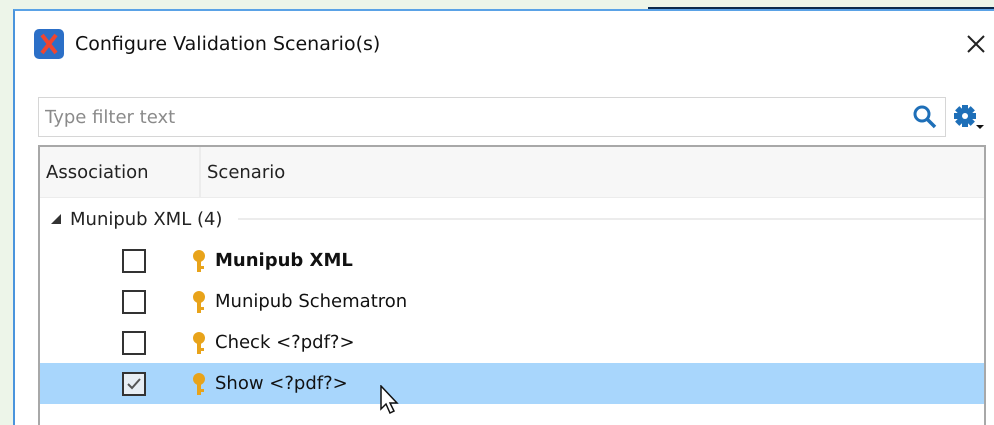 This screenshot has width=994, height=425. I want to click on scenario-row: Check <?pdf?>, so click(512, 342).